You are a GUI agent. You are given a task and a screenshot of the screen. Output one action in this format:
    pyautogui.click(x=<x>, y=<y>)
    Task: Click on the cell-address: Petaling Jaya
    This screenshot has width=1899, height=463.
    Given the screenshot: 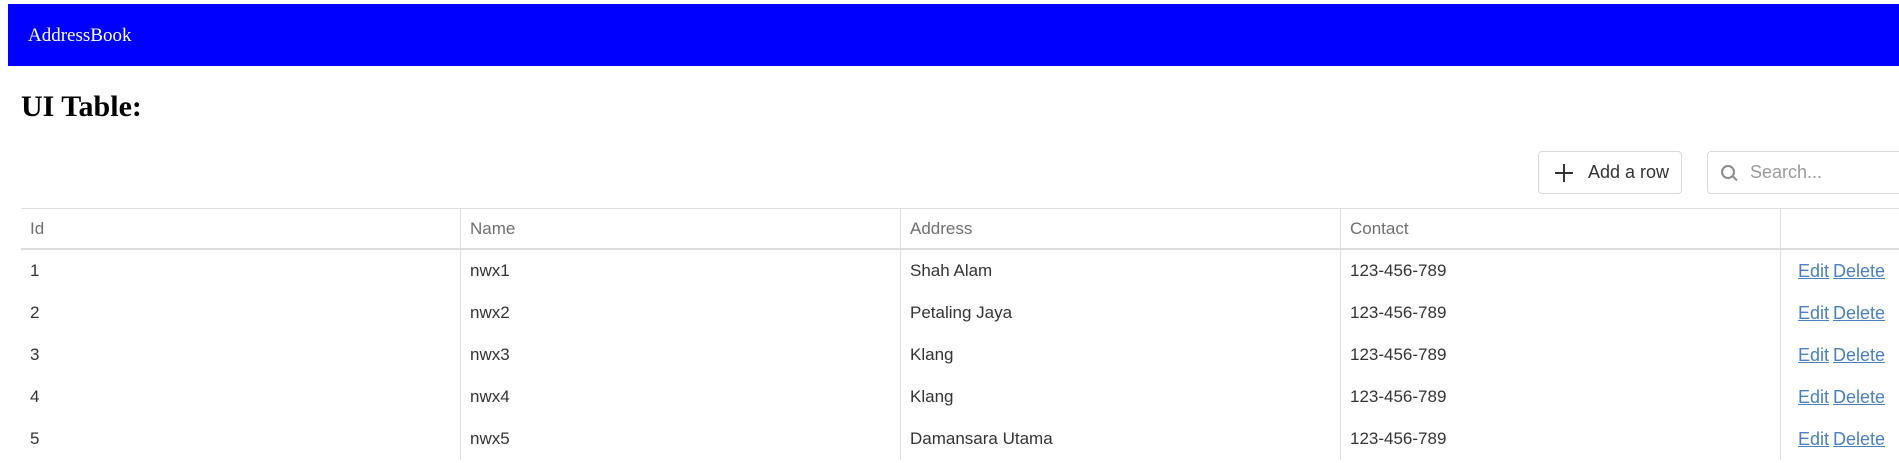 What is the action you would take?
    pyautogui.click(x=1121, y=313)
    